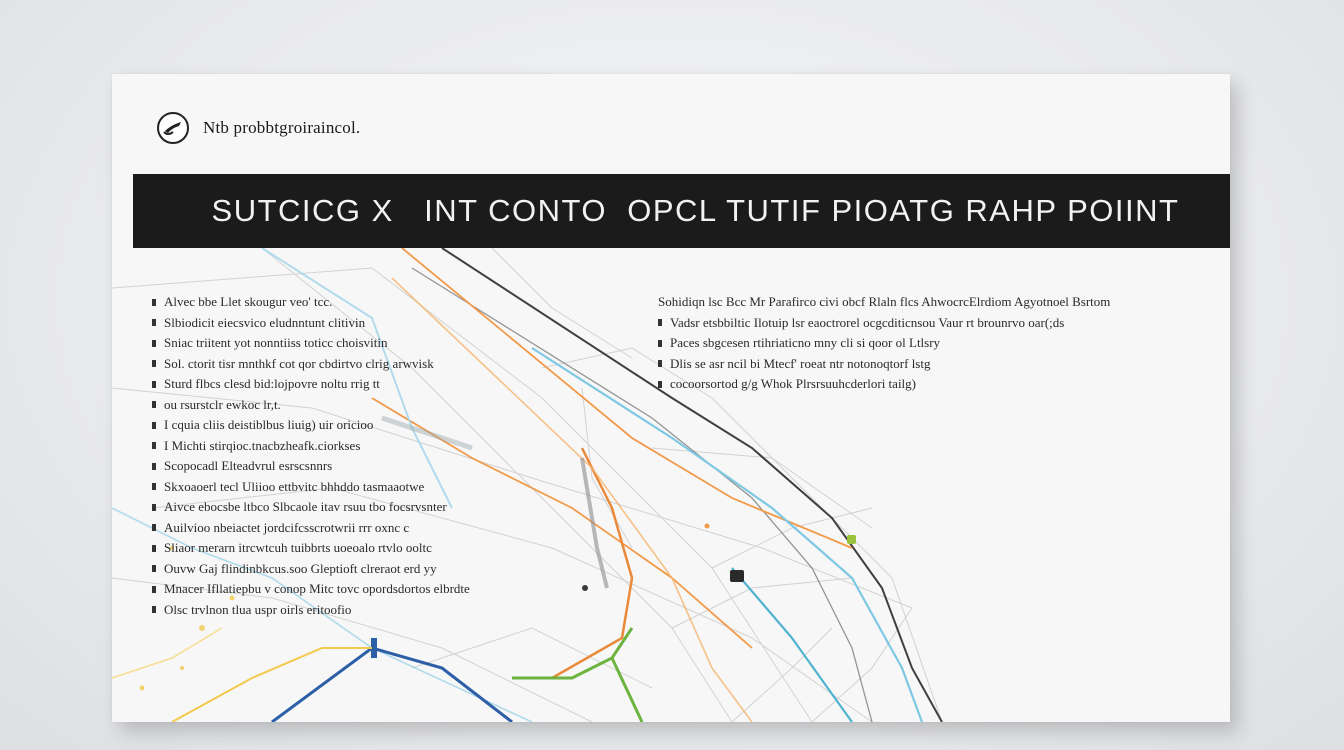 Image resolution: width=1344 pixels, height=750 pixels. I want to click on map-pin-icon, so click(851, 539).